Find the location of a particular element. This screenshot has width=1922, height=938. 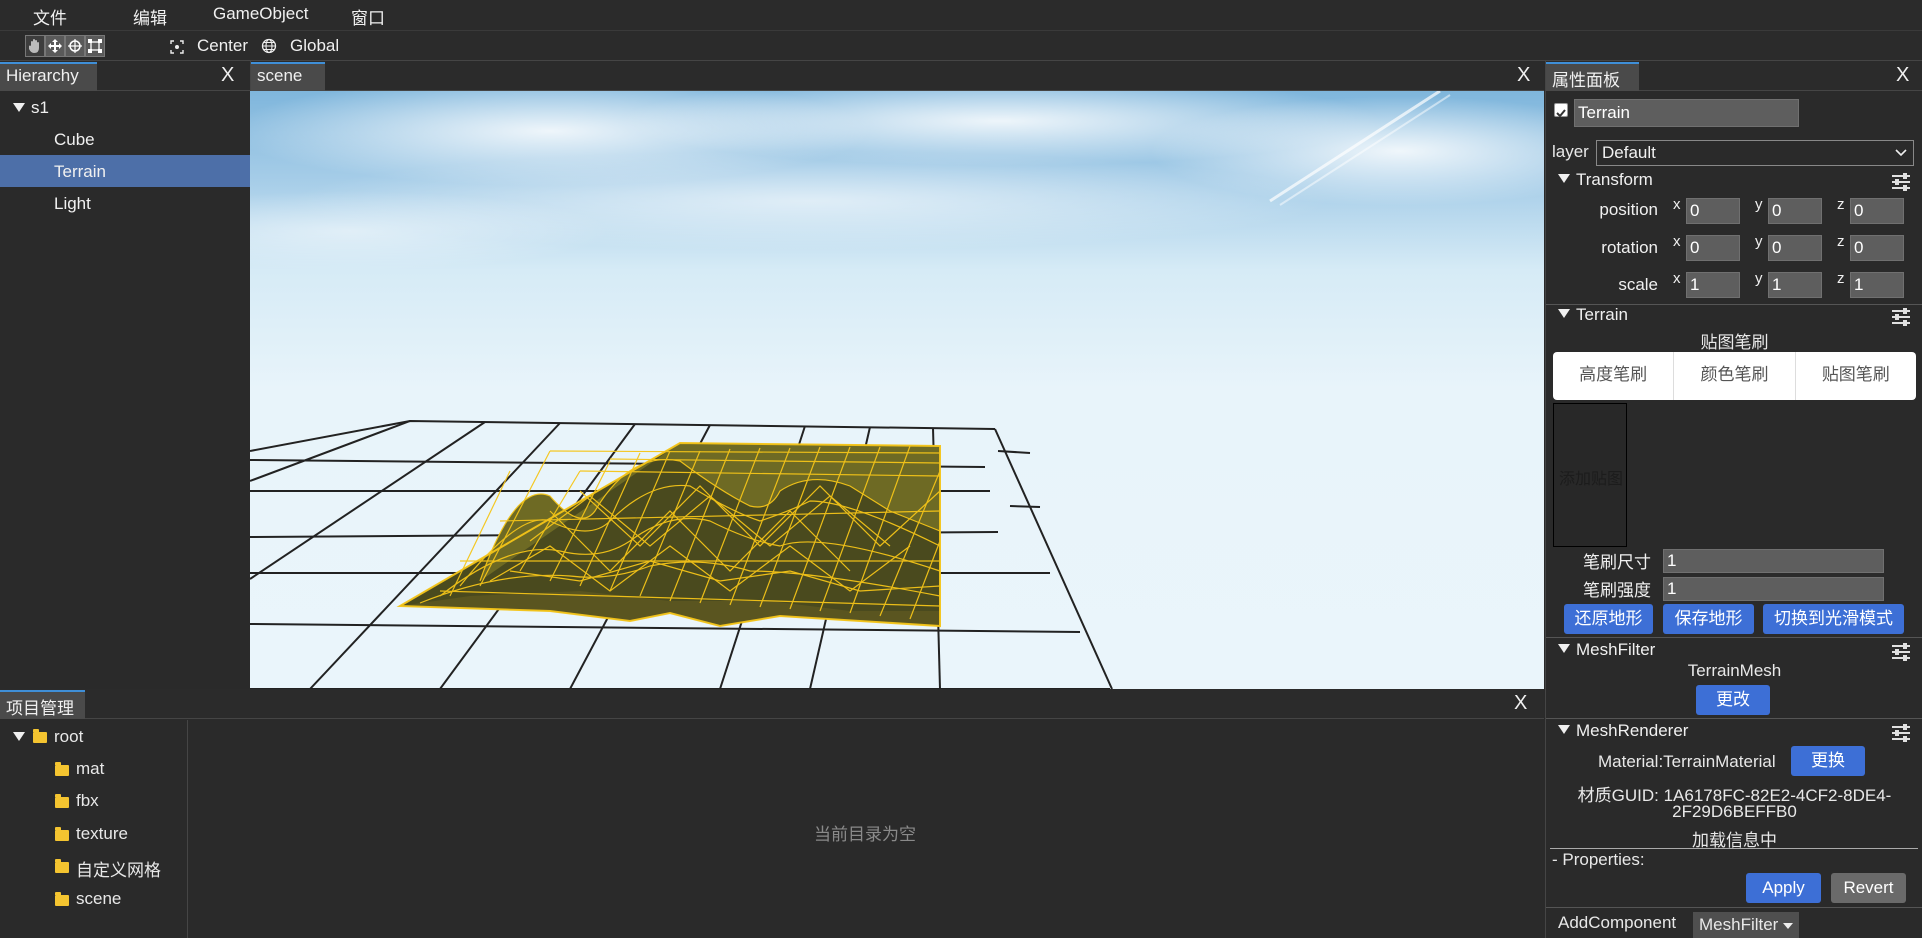

menu-file: 文件 is located at coordinates (50, 16).